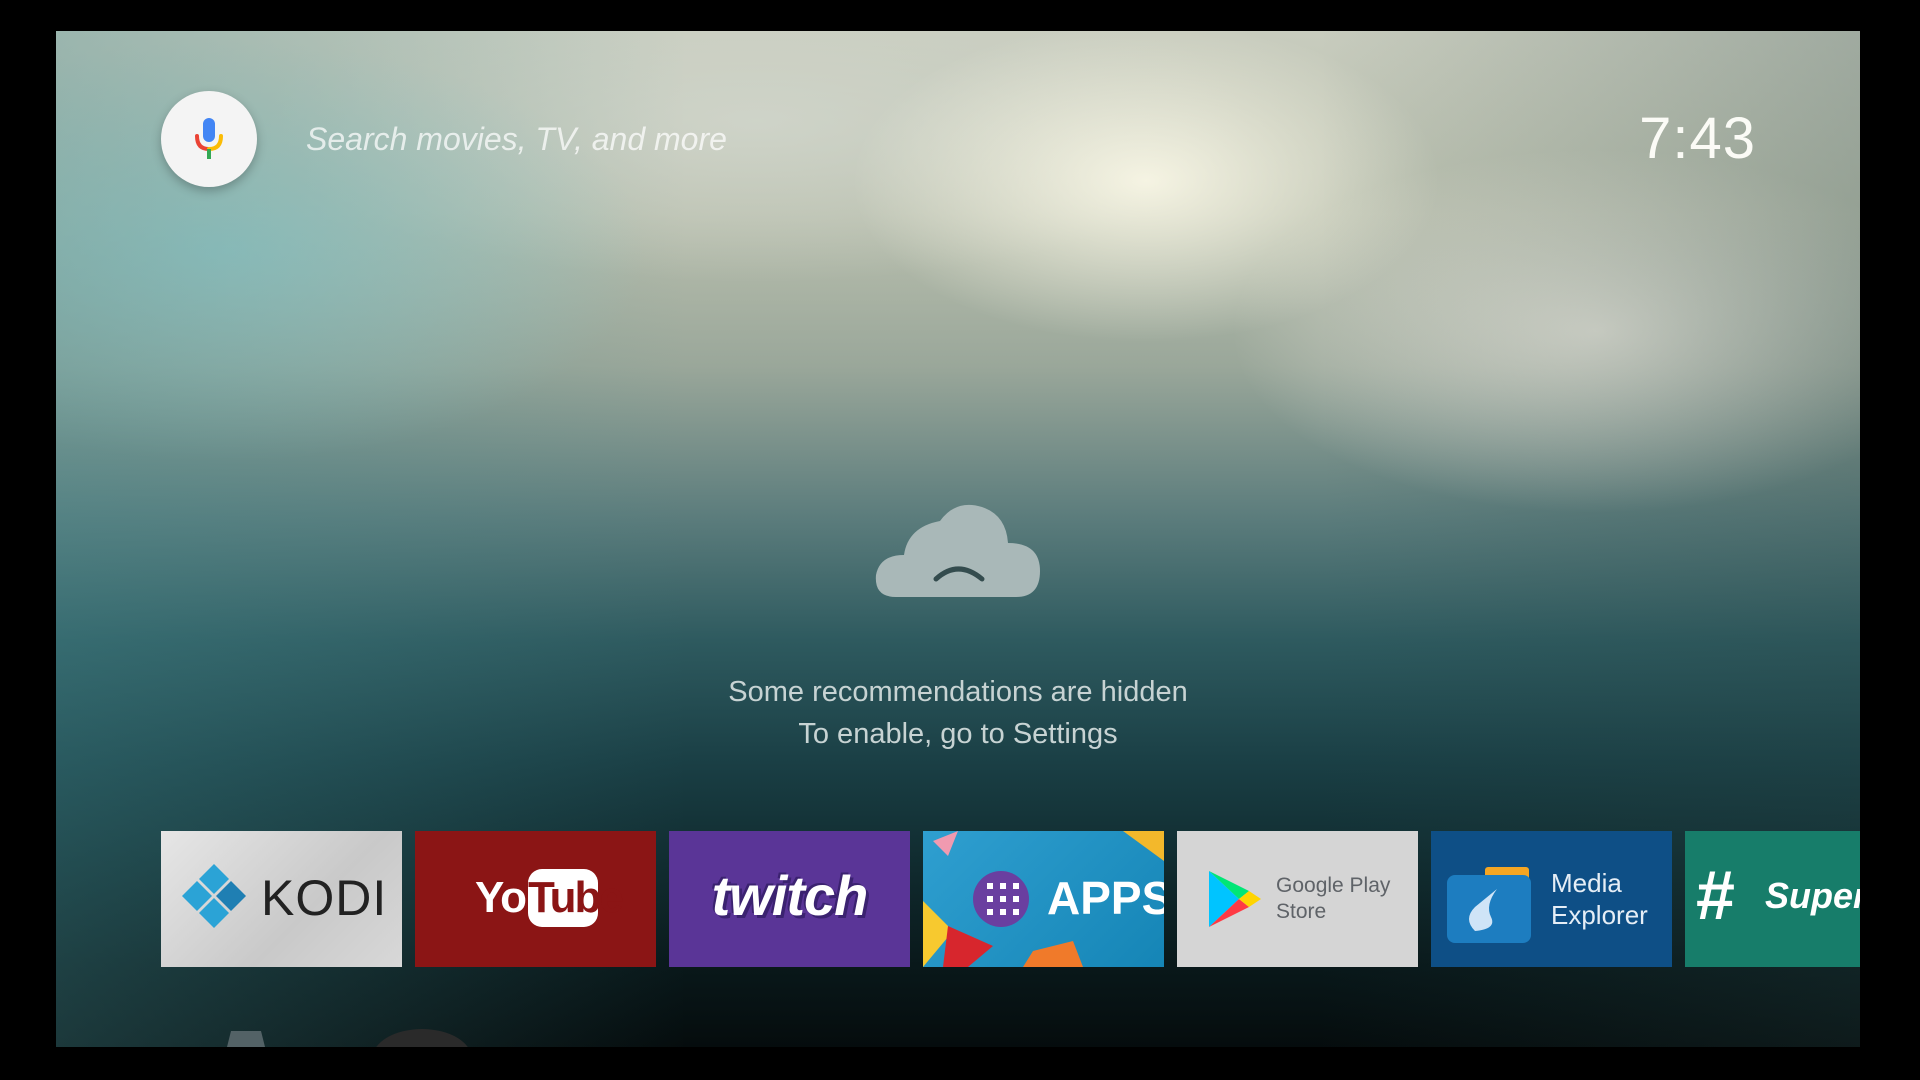  I want to click on play-store-icon, so click(1235, 899).